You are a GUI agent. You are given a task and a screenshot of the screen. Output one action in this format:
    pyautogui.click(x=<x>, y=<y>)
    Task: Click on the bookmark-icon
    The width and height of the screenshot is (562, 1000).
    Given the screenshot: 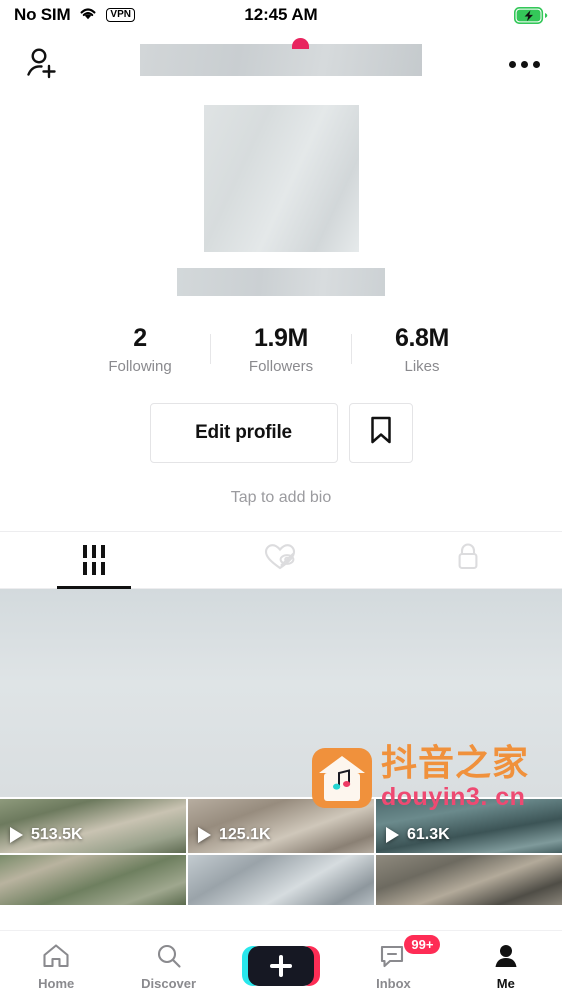 What is the action you would take?
    pyautogui.click(x=381, y=432)
    